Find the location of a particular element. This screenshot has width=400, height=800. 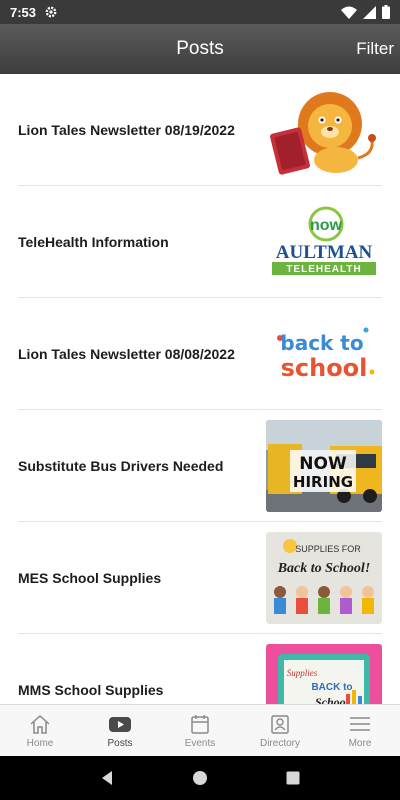

home-icon is located at coordinates (40, 724).